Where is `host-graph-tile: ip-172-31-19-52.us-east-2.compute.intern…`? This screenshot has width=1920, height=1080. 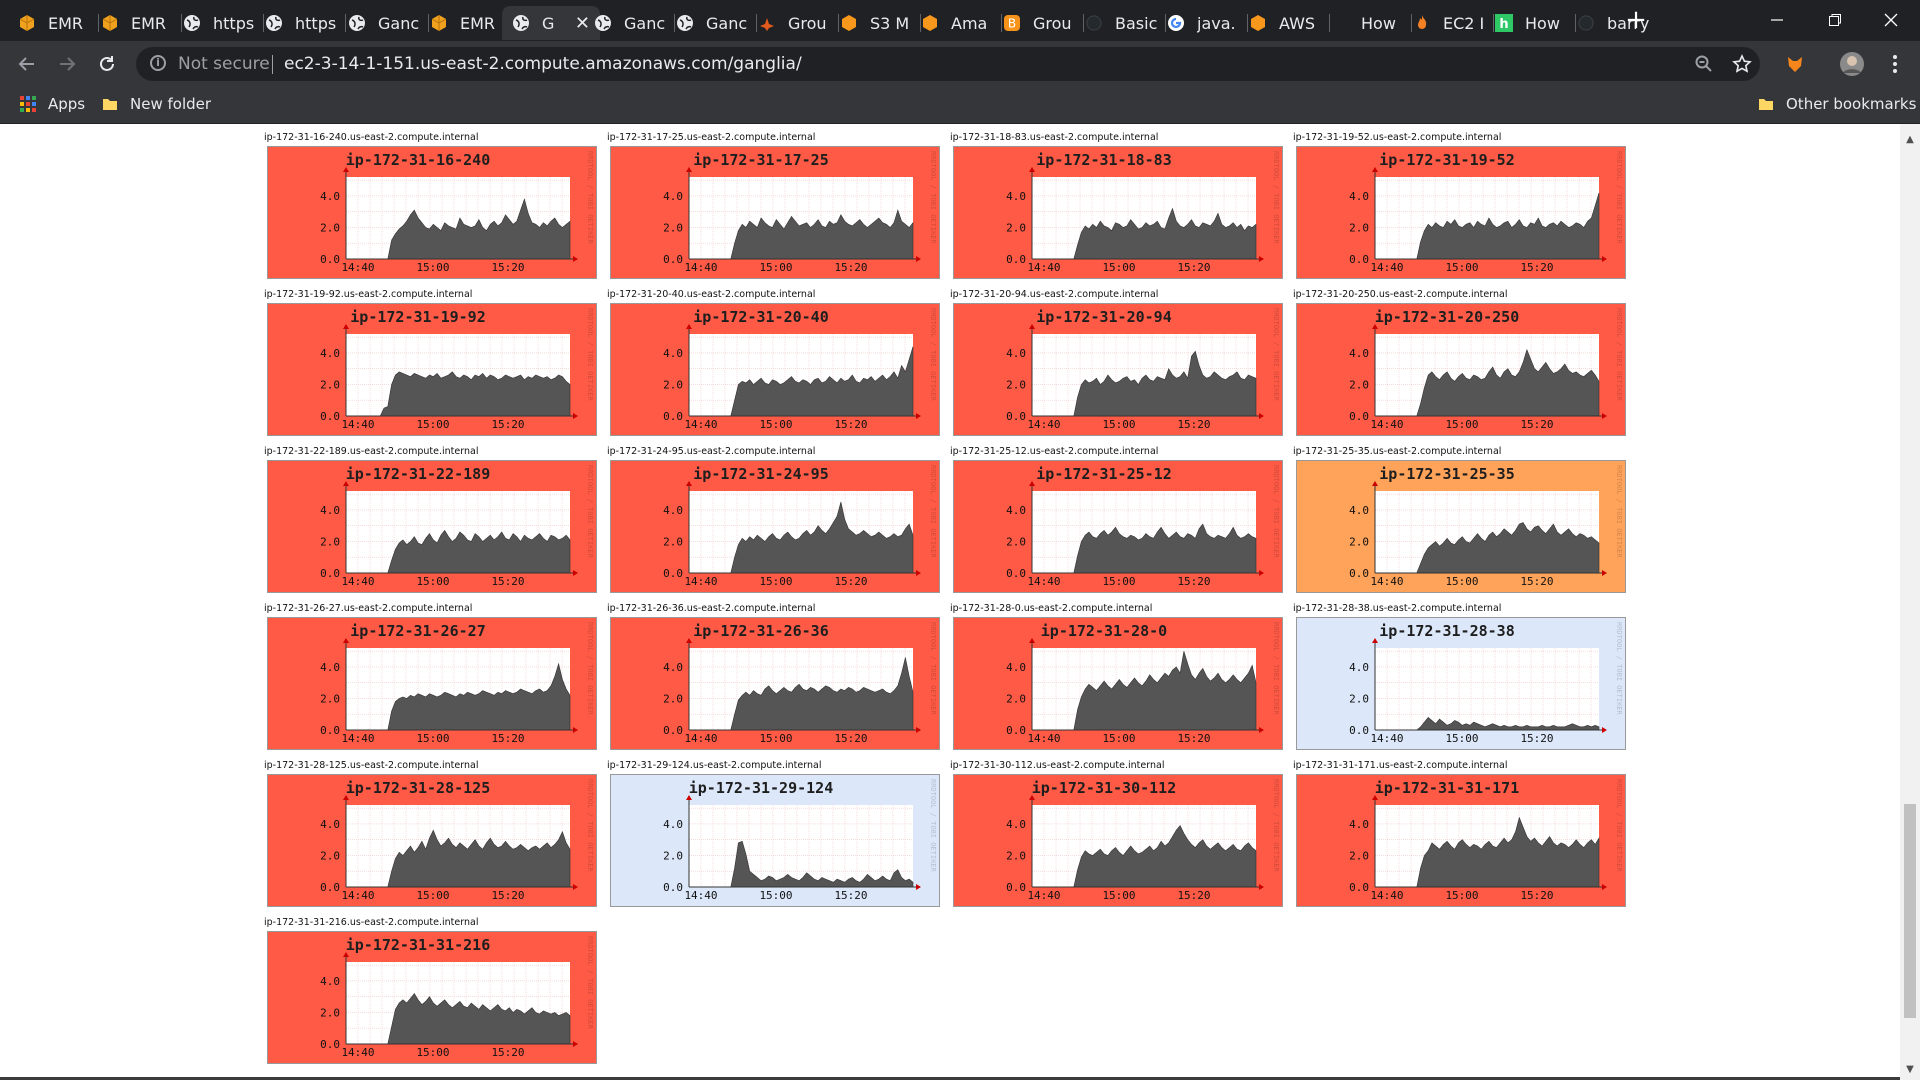
host-graph-tile: ip-172-31-19-52.us-east-2.compute.intern… is located at coordinates (1461, 210).